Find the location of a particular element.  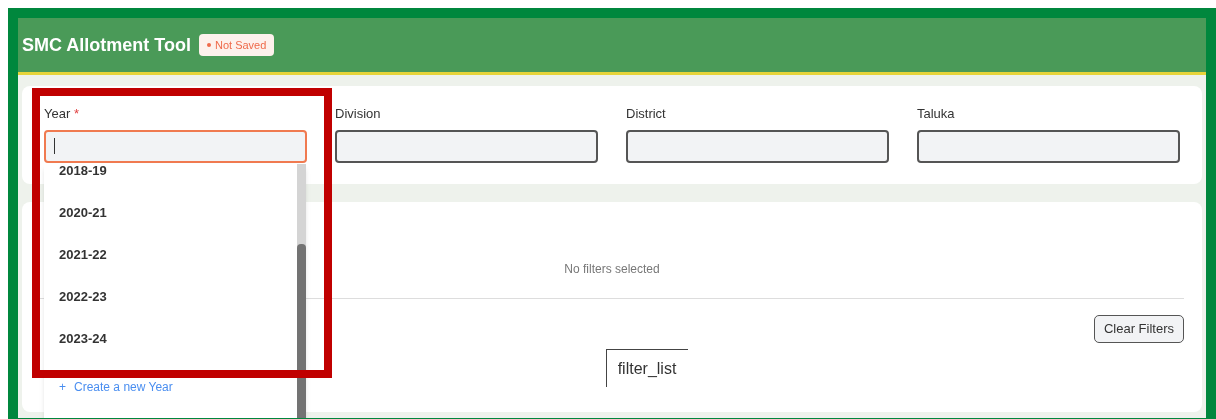

scrollbar is located at coordinates (301, 291).